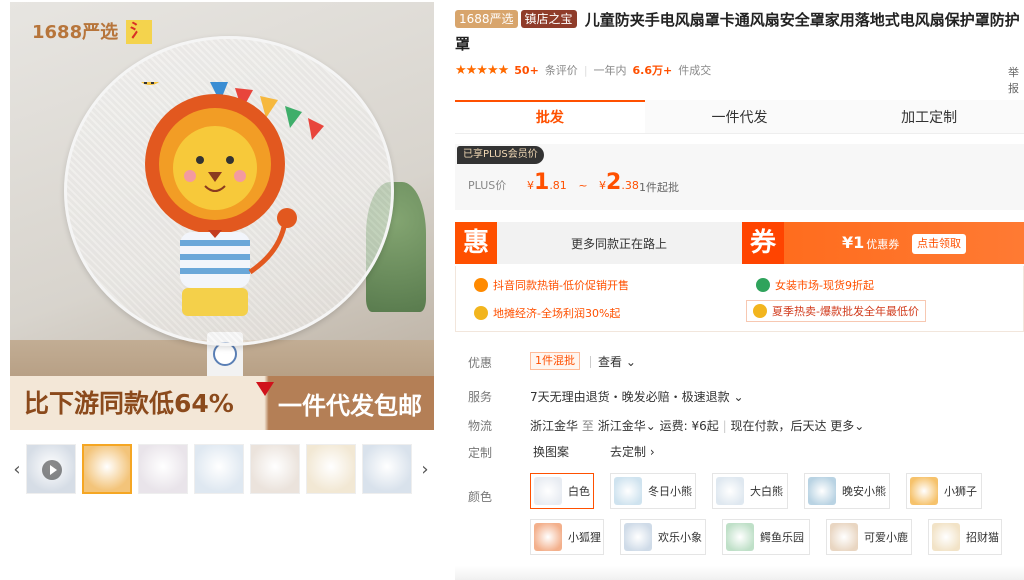 This screenshot has width=1024, height=580. I want to click on sales-label: 件成交, so click(695, 70).